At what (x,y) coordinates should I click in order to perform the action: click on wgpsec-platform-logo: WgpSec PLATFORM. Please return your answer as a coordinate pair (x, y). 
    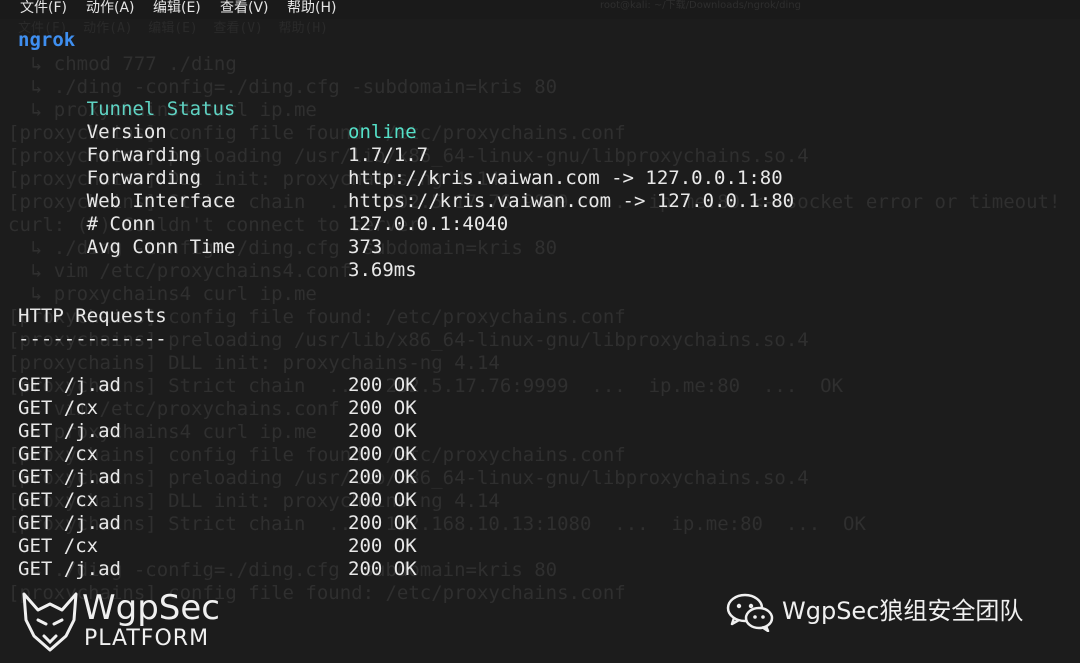
    Looking at the image, I should click on (125, 621).